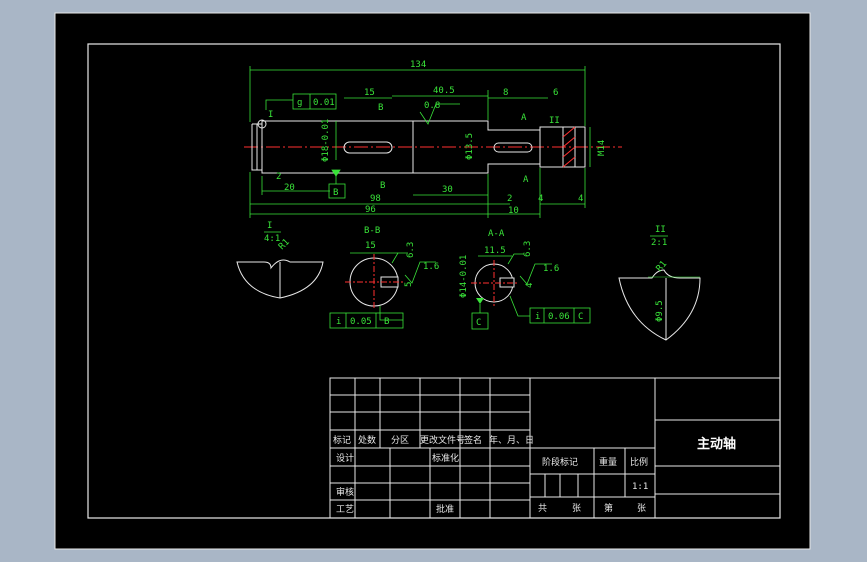 The height and width of the screenshot is (562, 867). I want to click on roughness-6-3-a: 6.3, so click(528, 249).